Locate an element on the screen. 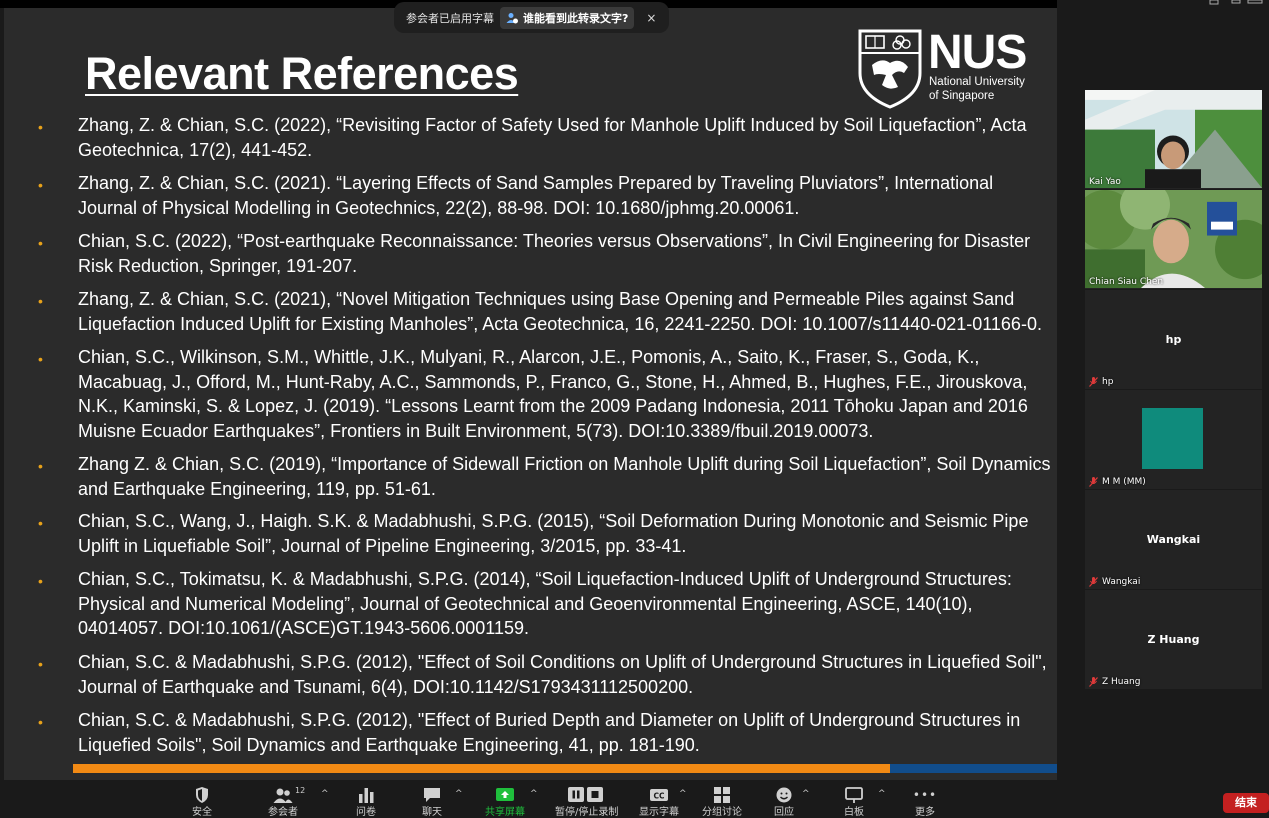 Image resolution: width=1269 pixels, height=818 pixels. chat-bubble-icon is located at coordinates (432, 795).